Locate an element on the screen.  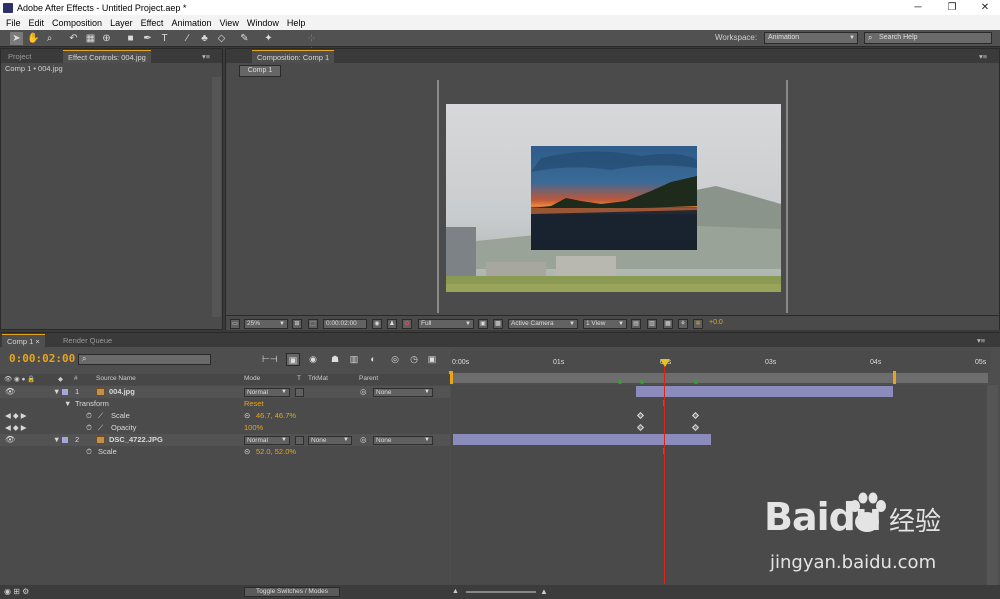
opacity-value: 100% is located at coordinates (253, 428).